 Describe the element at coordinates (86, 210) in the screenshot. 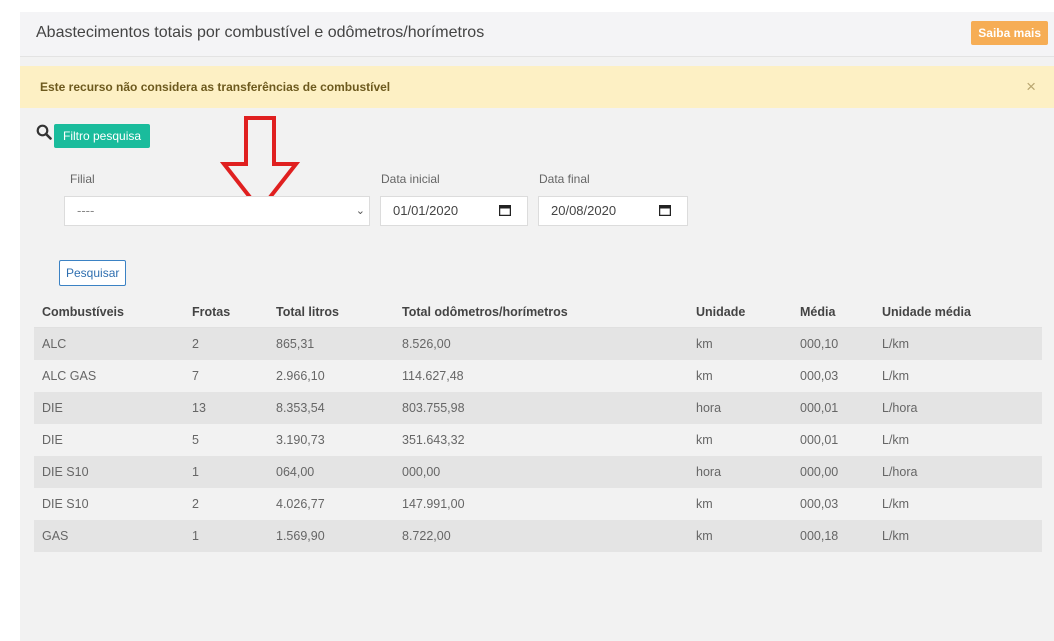

I see `filial-value: ----` at that location.